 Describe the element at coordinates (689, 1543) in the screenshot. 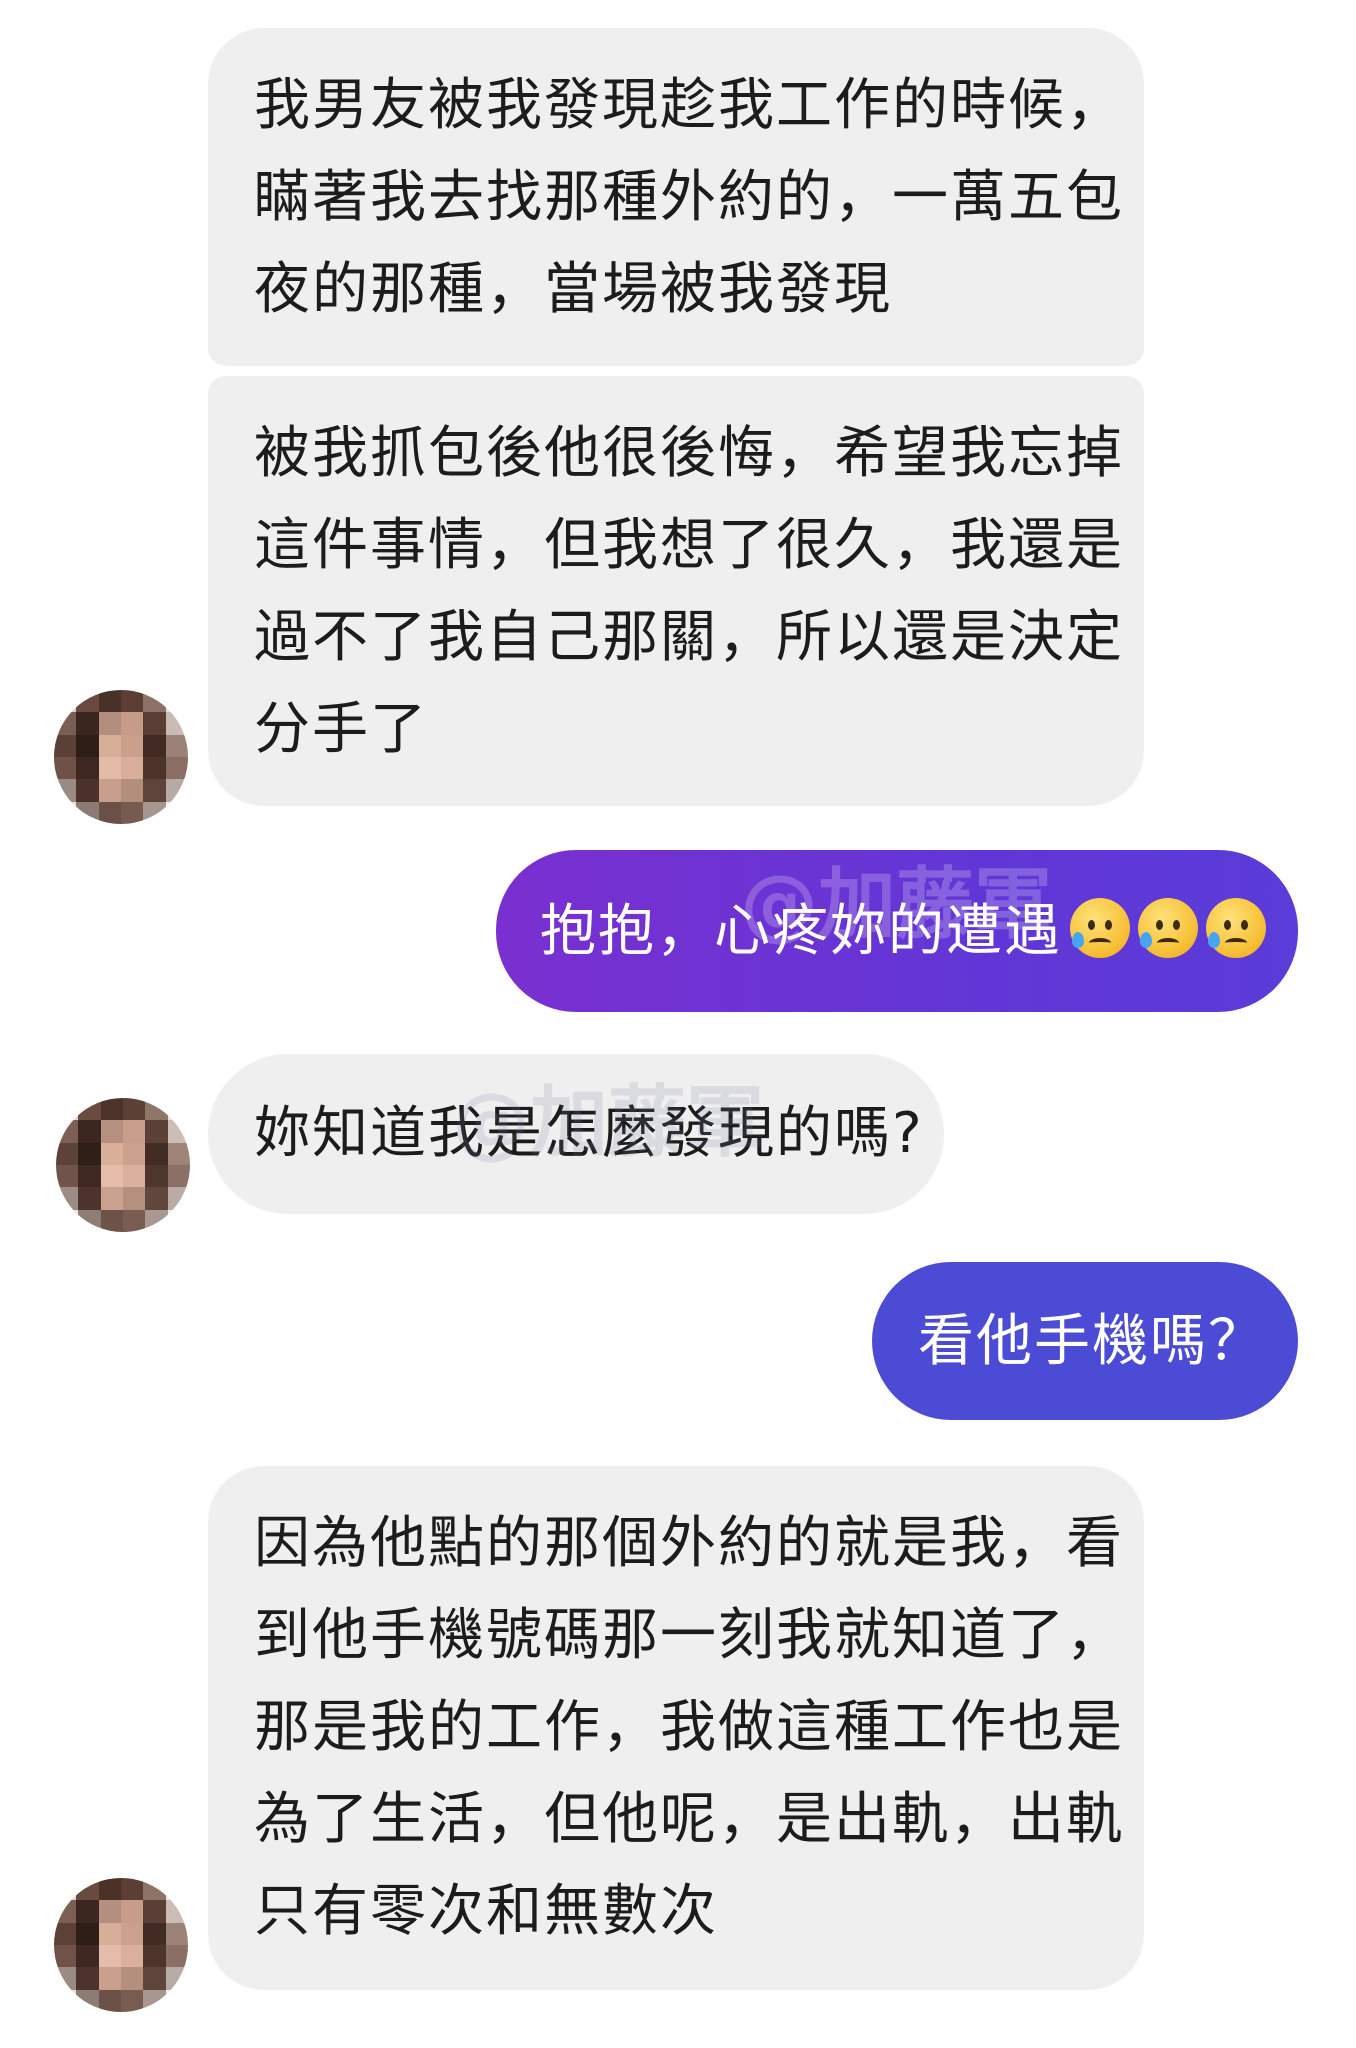

I see `message-line: 因為他點的那個外約的就是我，看` at that location.